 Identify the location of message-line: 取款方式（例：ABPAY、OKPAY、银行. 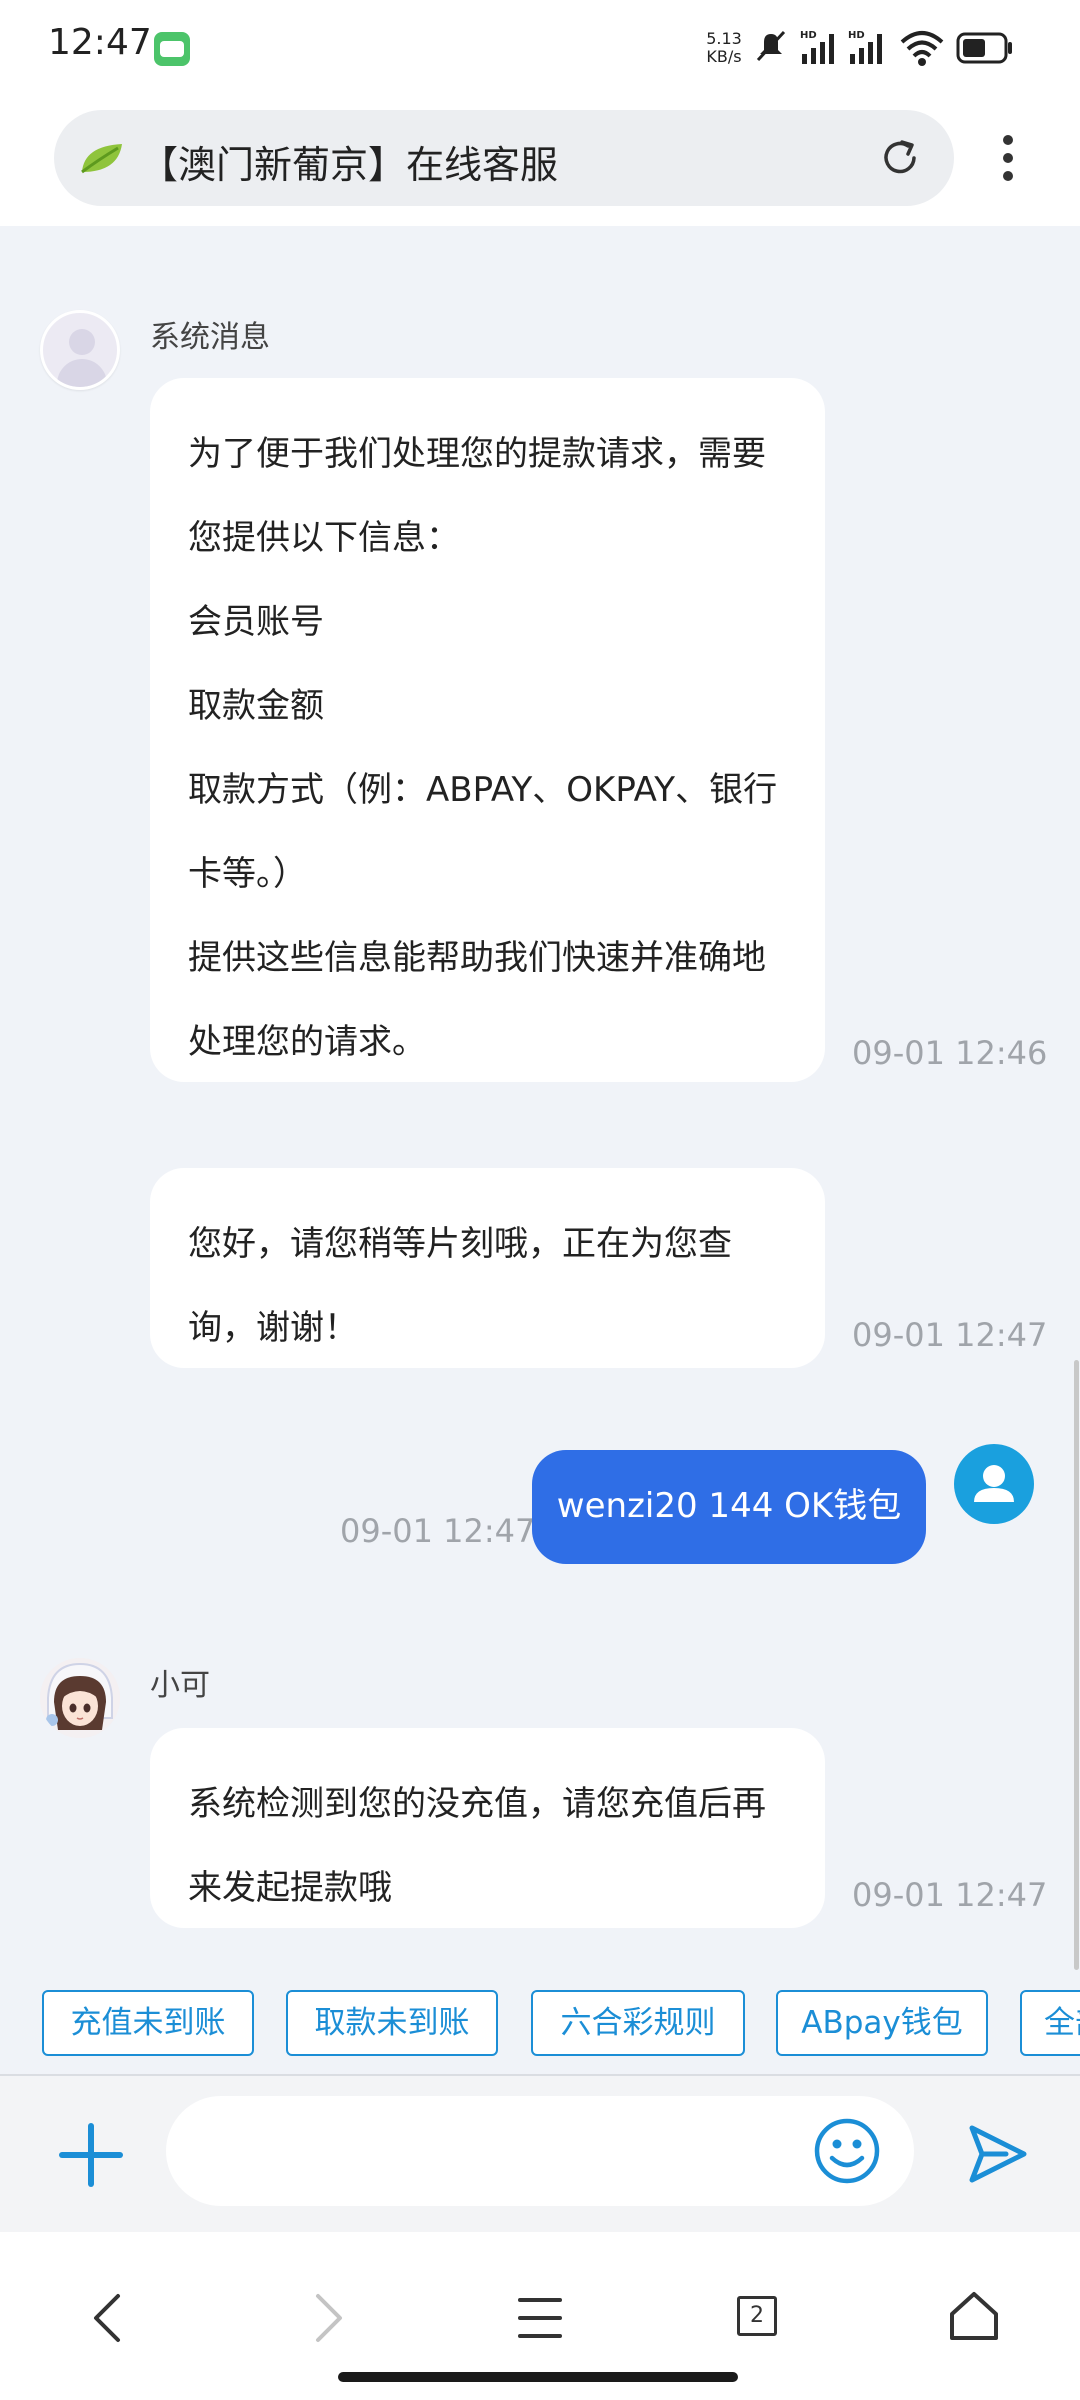
(483, 790).